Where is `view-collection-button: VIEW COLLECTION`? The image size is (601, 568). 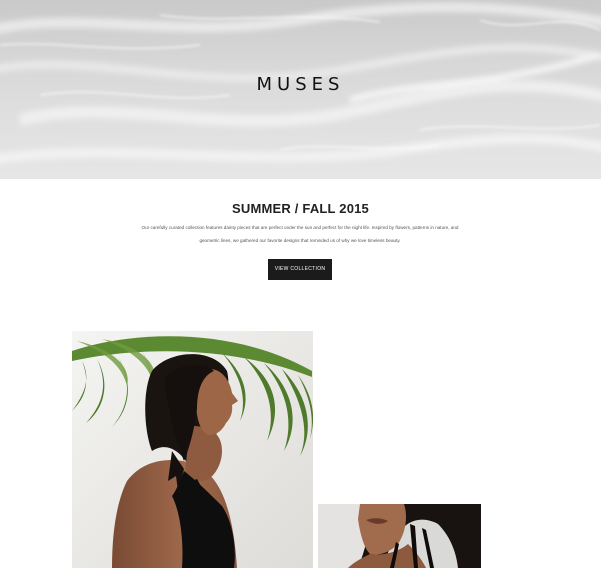
view-collection-button: VIEW COLLECTION is located at coordinates (300, 269).